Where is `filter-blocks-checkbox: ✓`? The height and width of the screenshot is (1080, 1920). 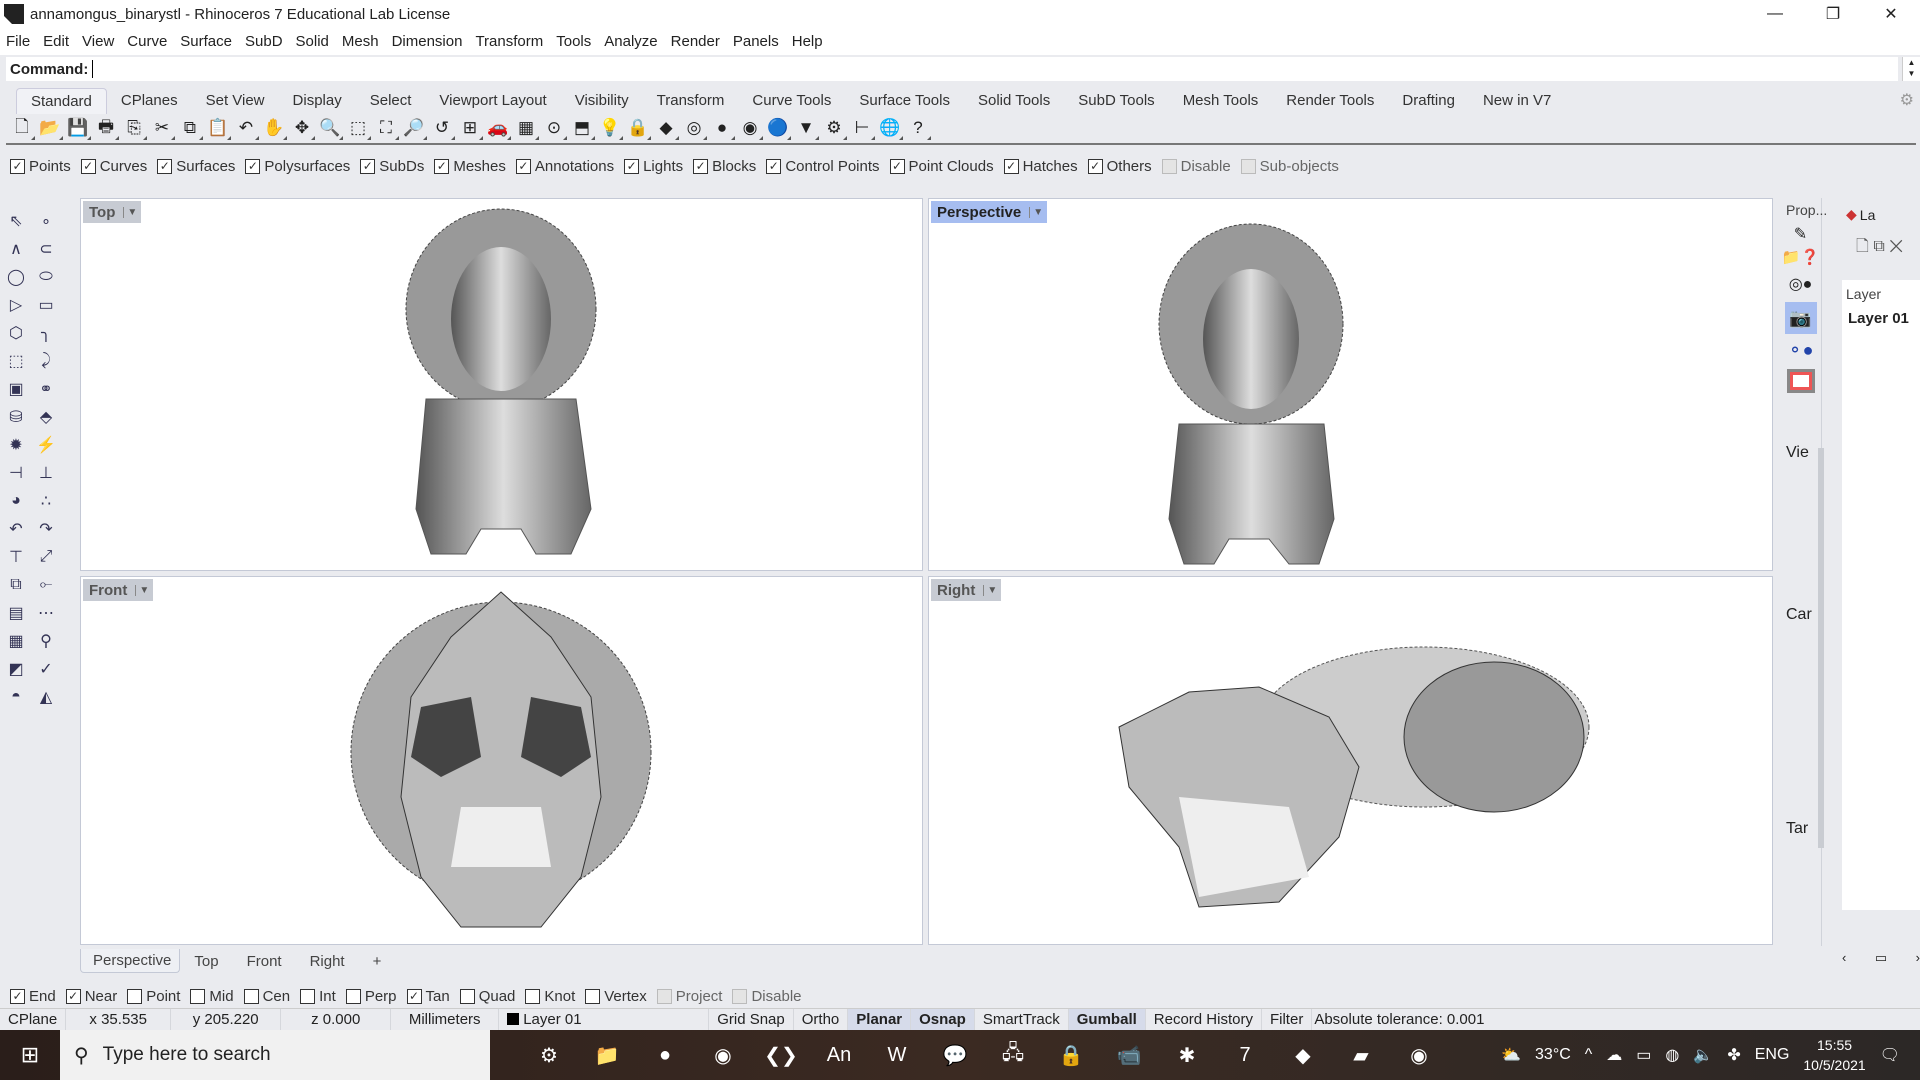 filter-blocks-checkbox: ✓ is located at coordinates (701, 166).